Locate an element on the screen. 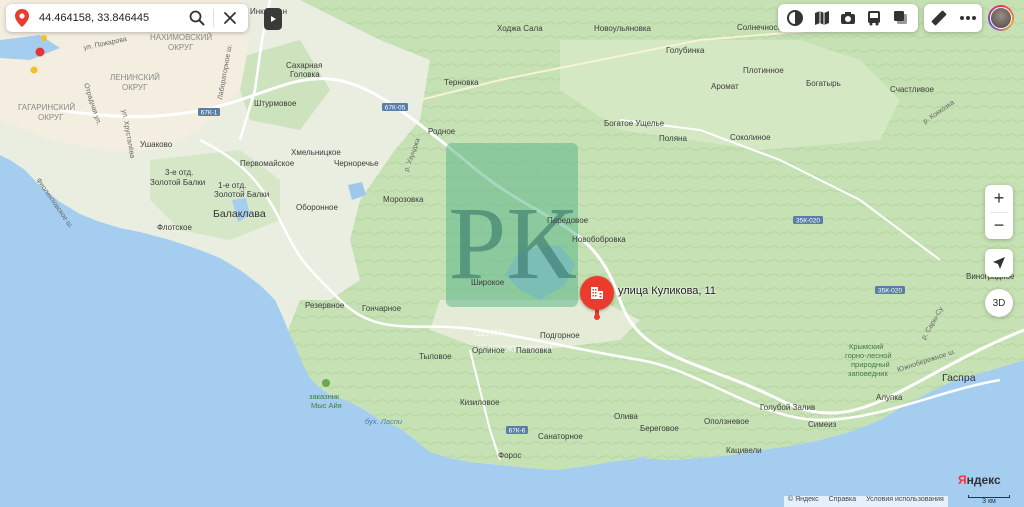 The width and height of the screenshot is (1024, 507). svg-text: Богатырь is located at coordinates (823, 83).